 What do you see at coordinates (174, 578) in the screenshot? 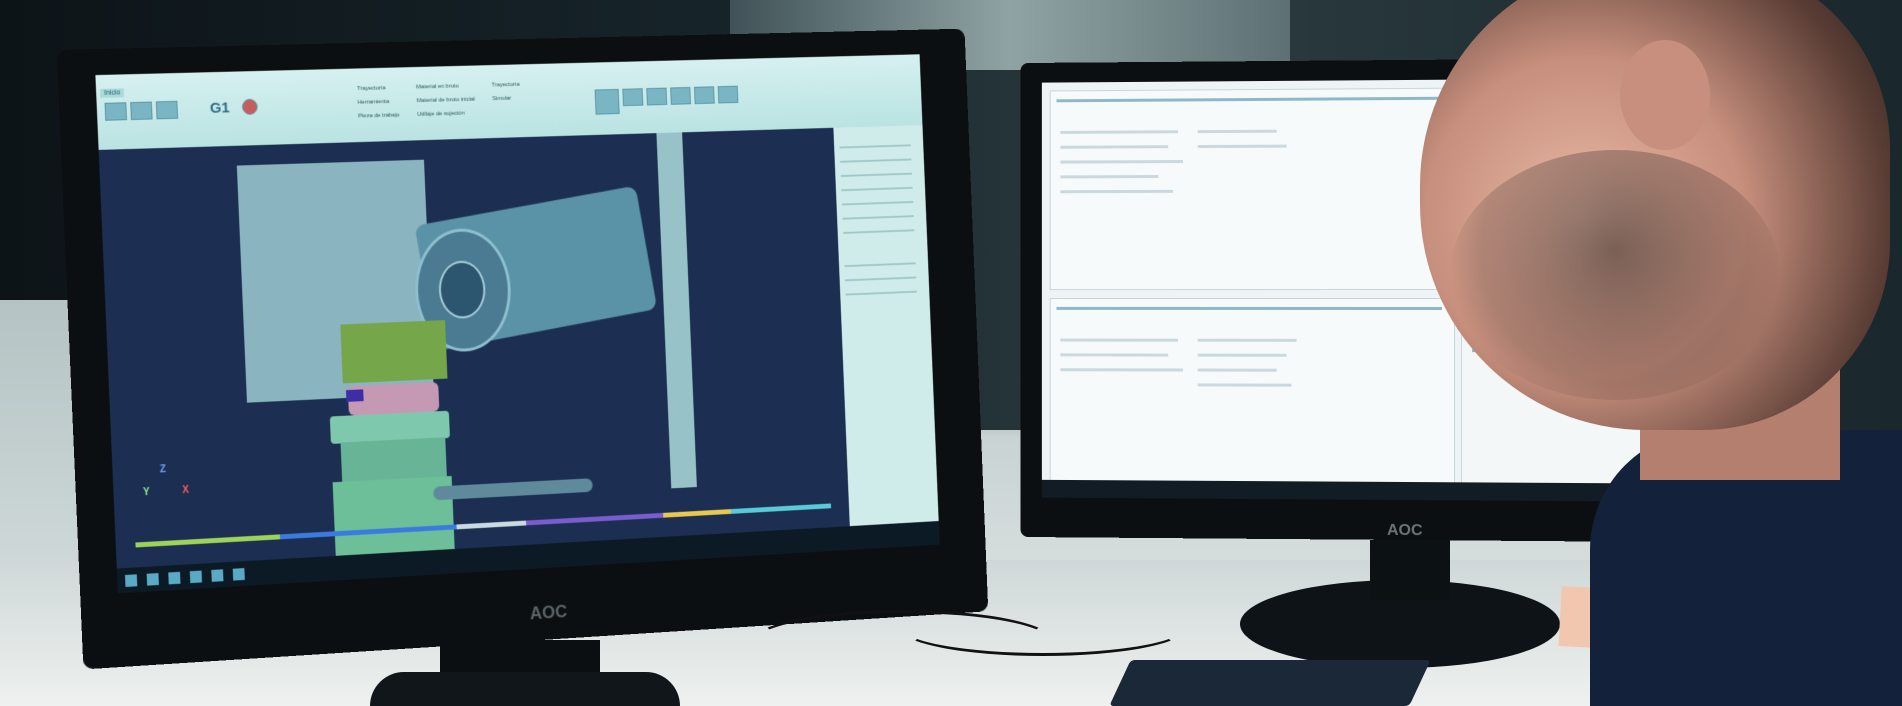
I see `taskview-icon` at bounding box center [174, 578].